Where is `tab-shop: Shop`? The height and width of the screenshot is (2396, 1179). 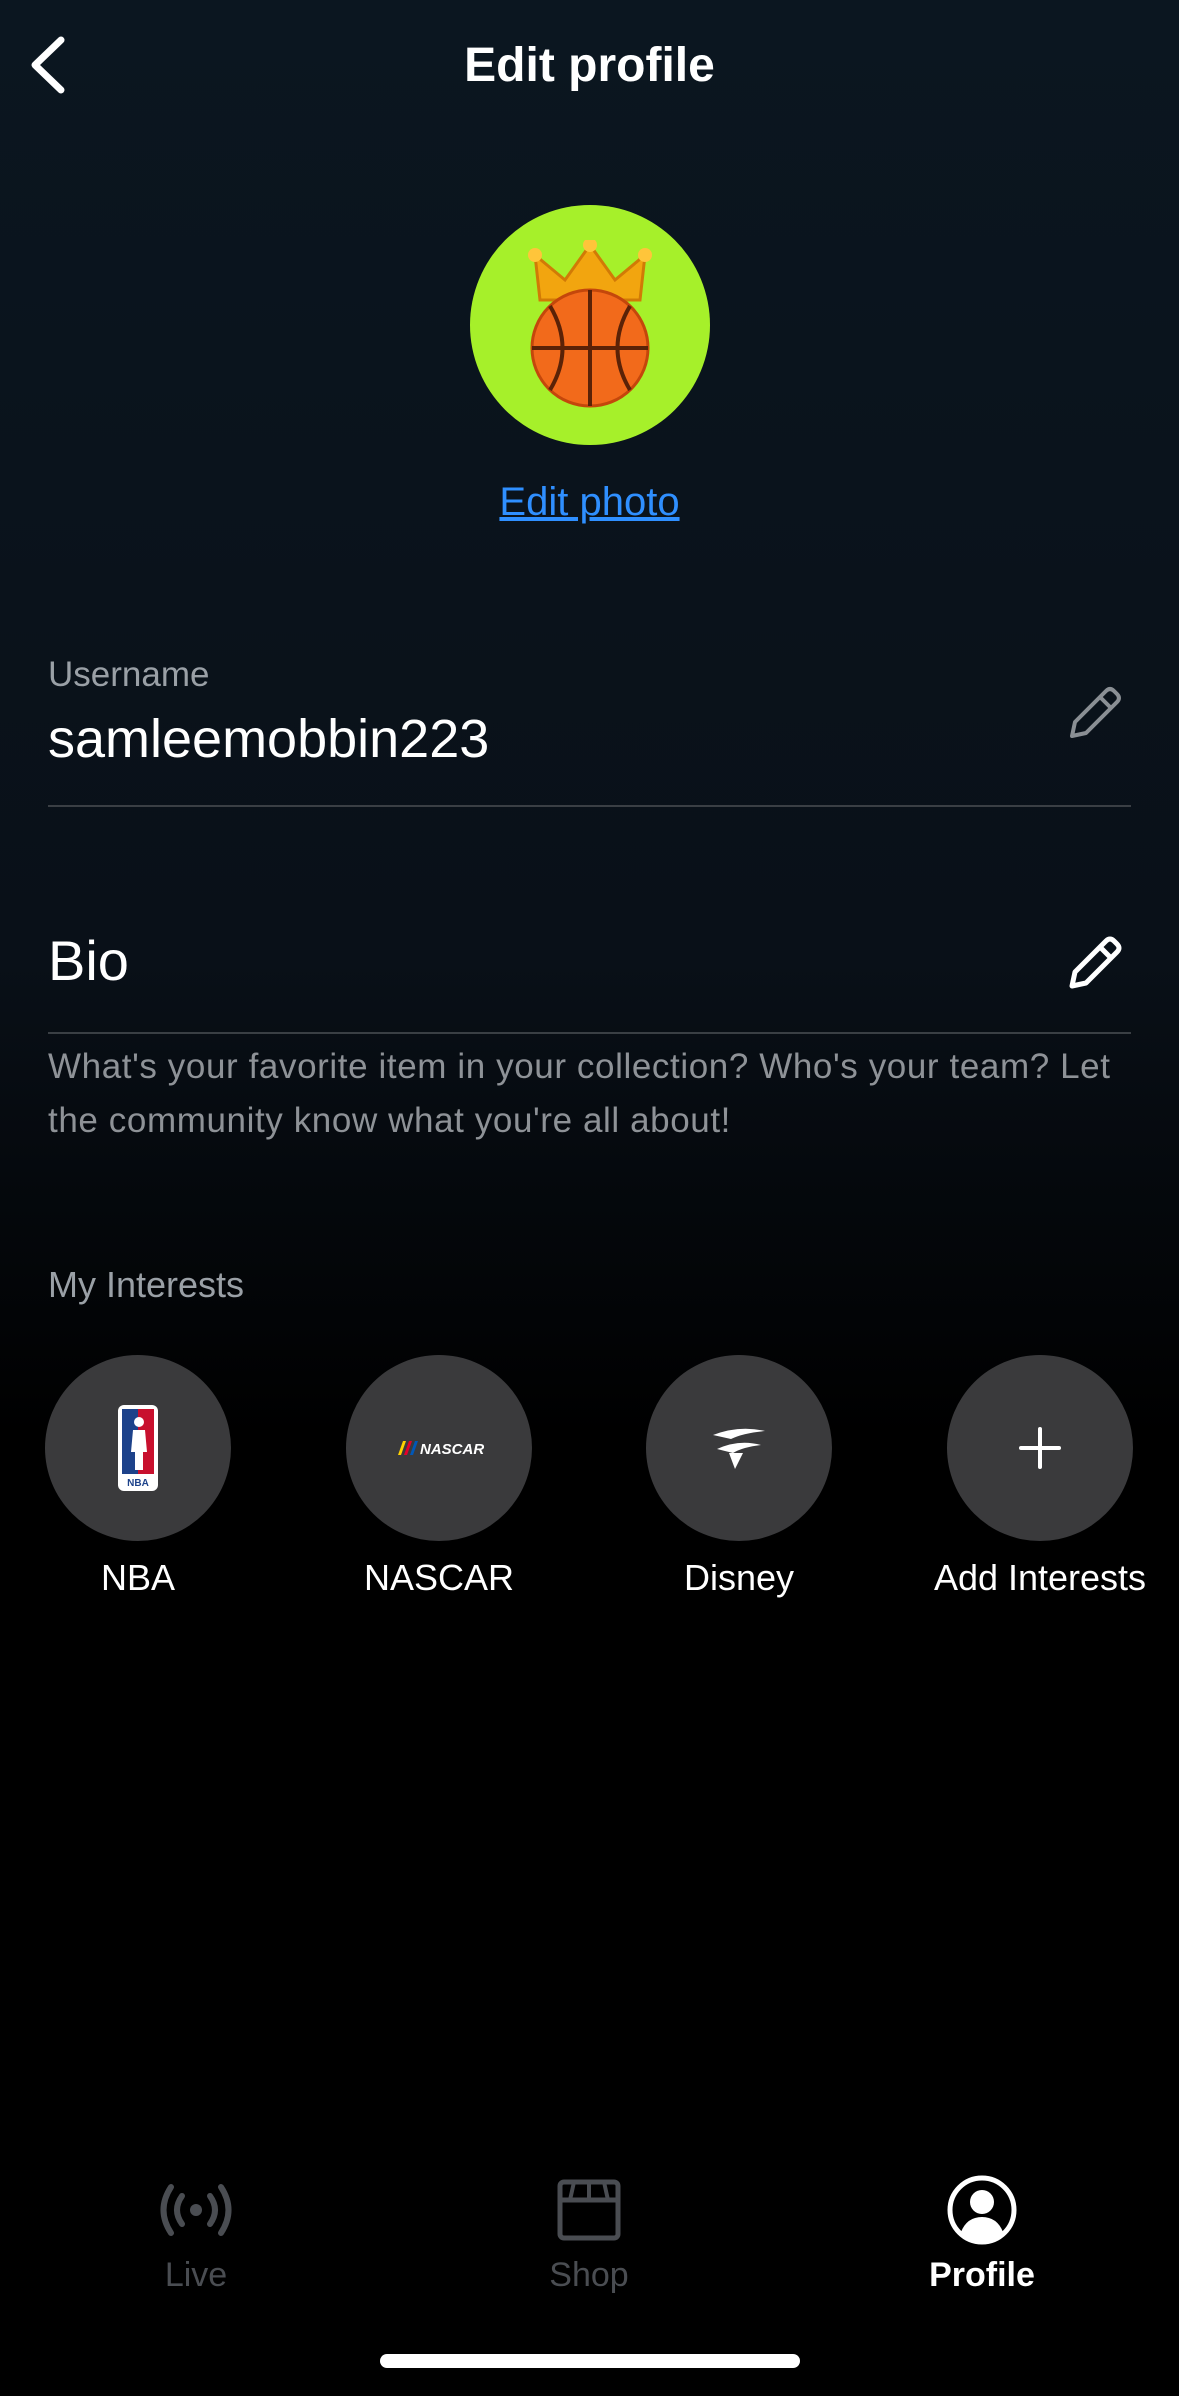
tab-shop: Shop is located at coordinates (589, 2232).